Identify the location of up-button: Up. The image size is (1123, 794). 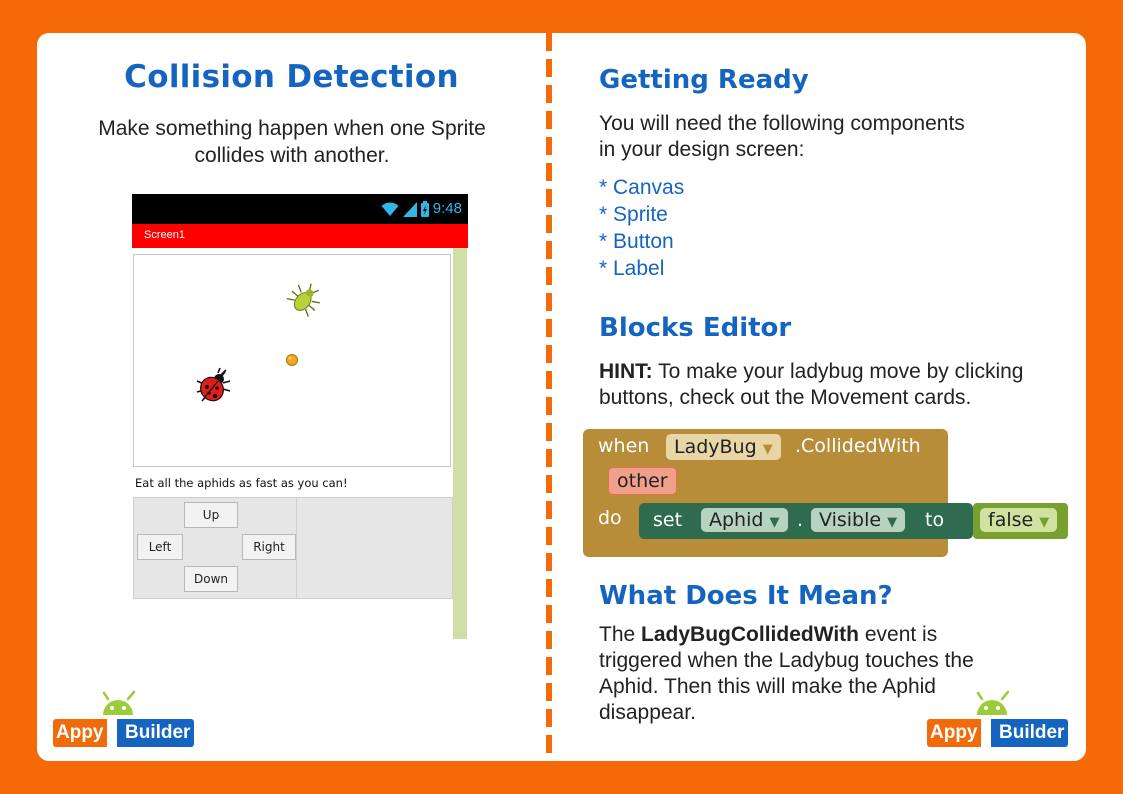
(211, 515).